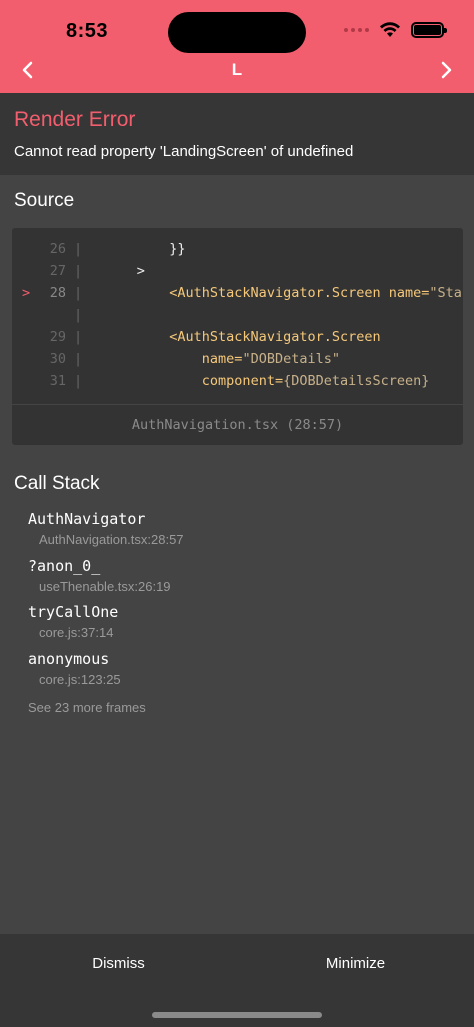 The image size is (474, 1027). I want to click on source-title: Source, so click(44, 200).